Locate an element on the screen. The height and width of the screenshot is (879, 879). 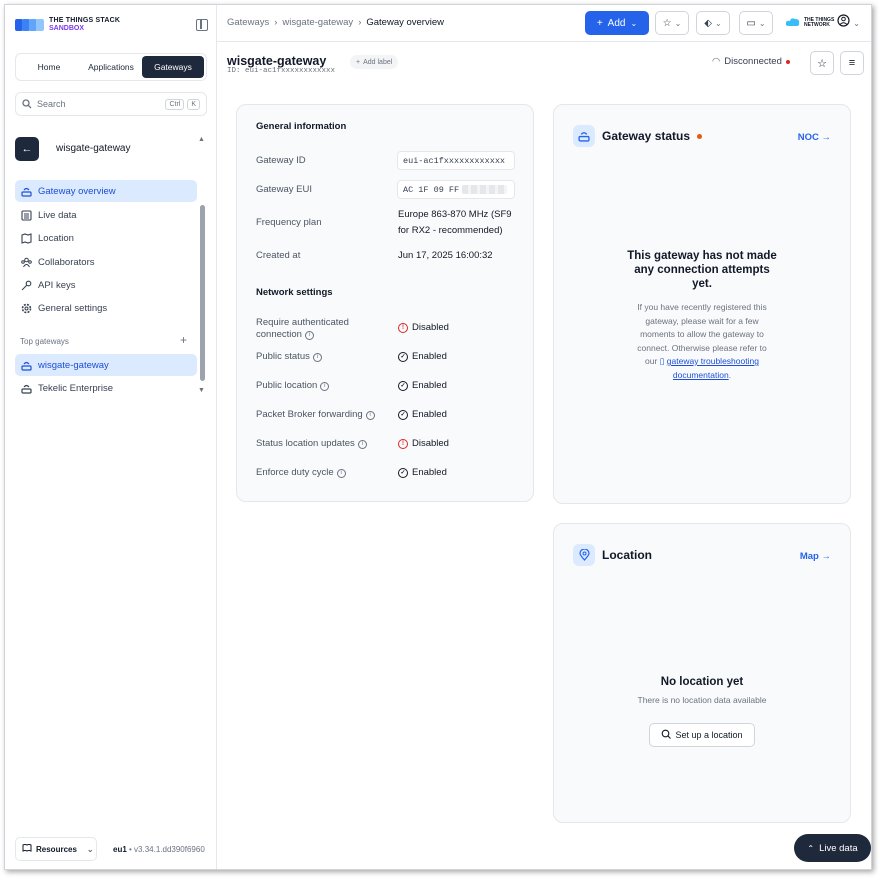
tab-applications: Applications is located at coordinates (111, 67).